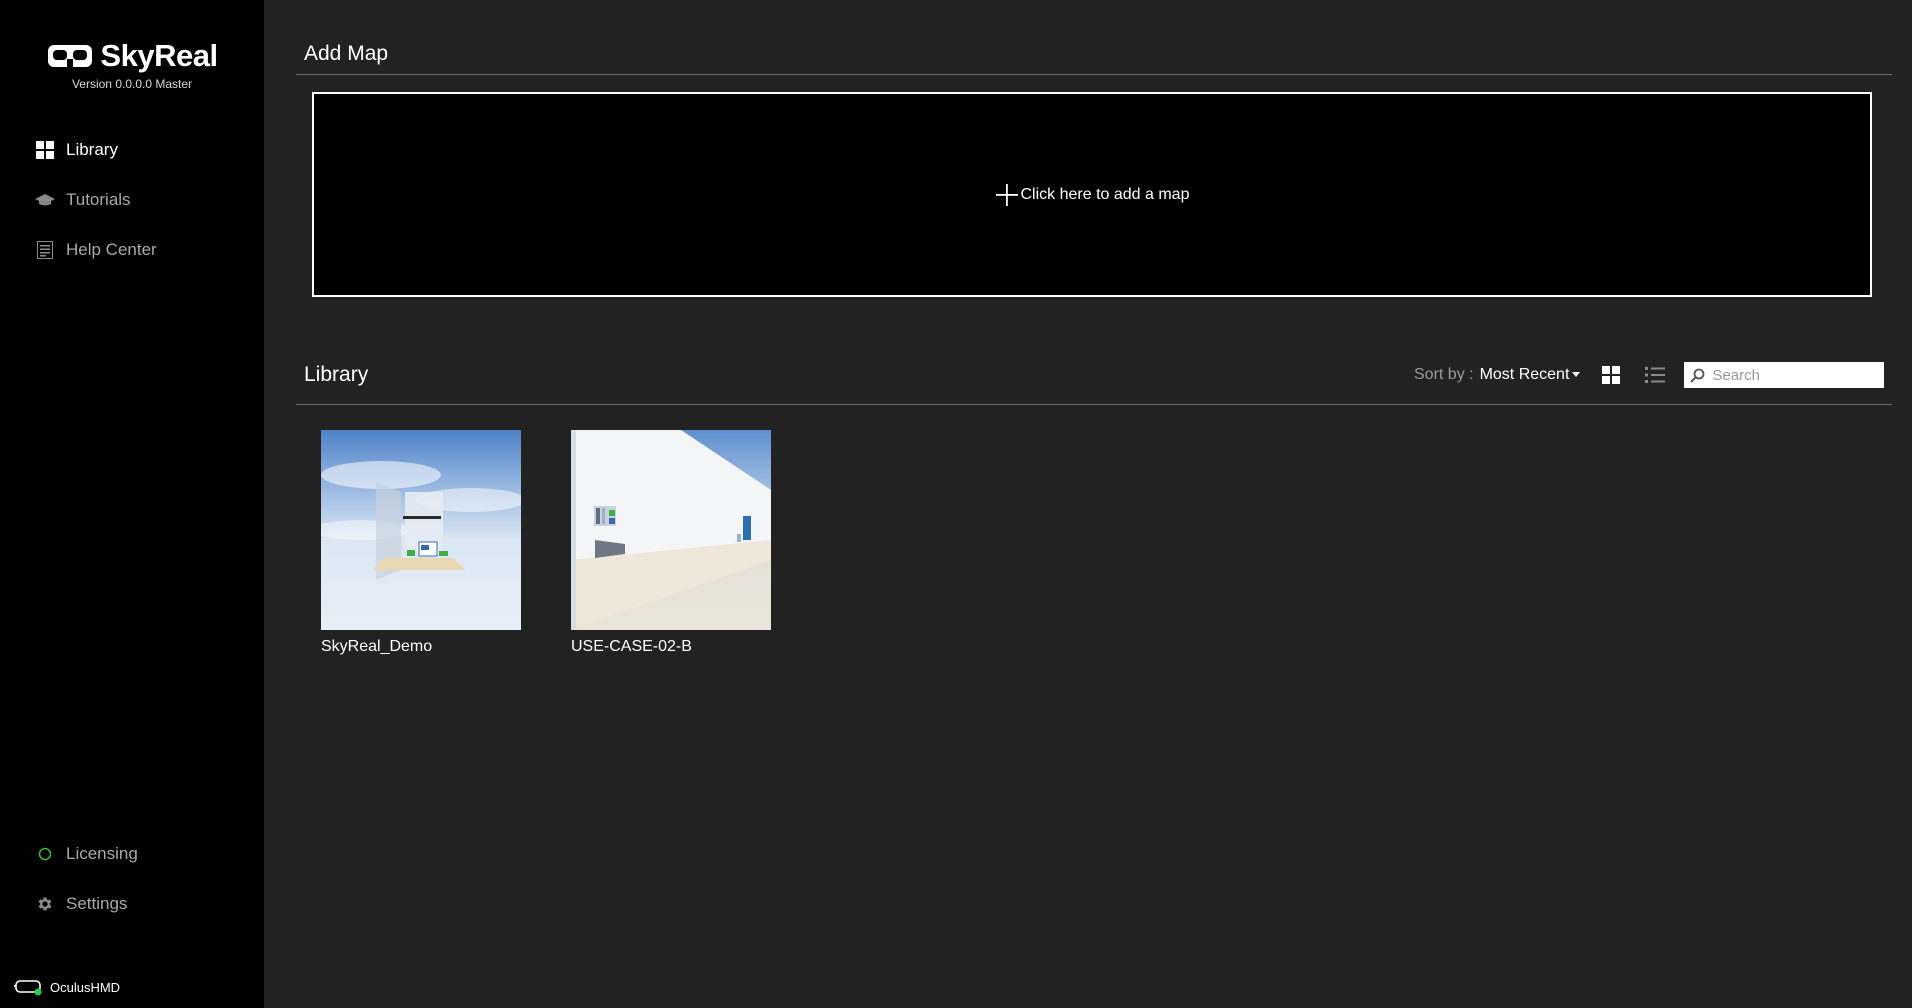  Describe the element at coordinates (1524, 374) in the screenshot. I see `sort-value: Most Recent` at that location.